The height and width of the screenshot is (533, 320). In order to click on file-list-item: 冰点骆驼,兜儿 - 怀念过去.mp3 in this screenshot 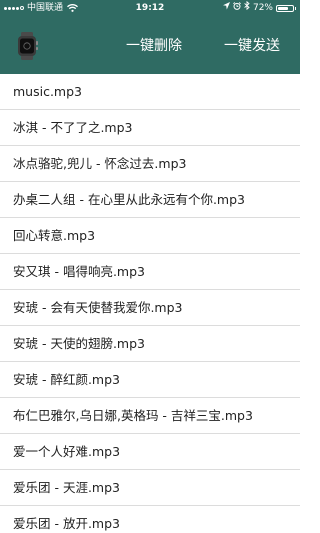, I will do `click(150, 164)`.